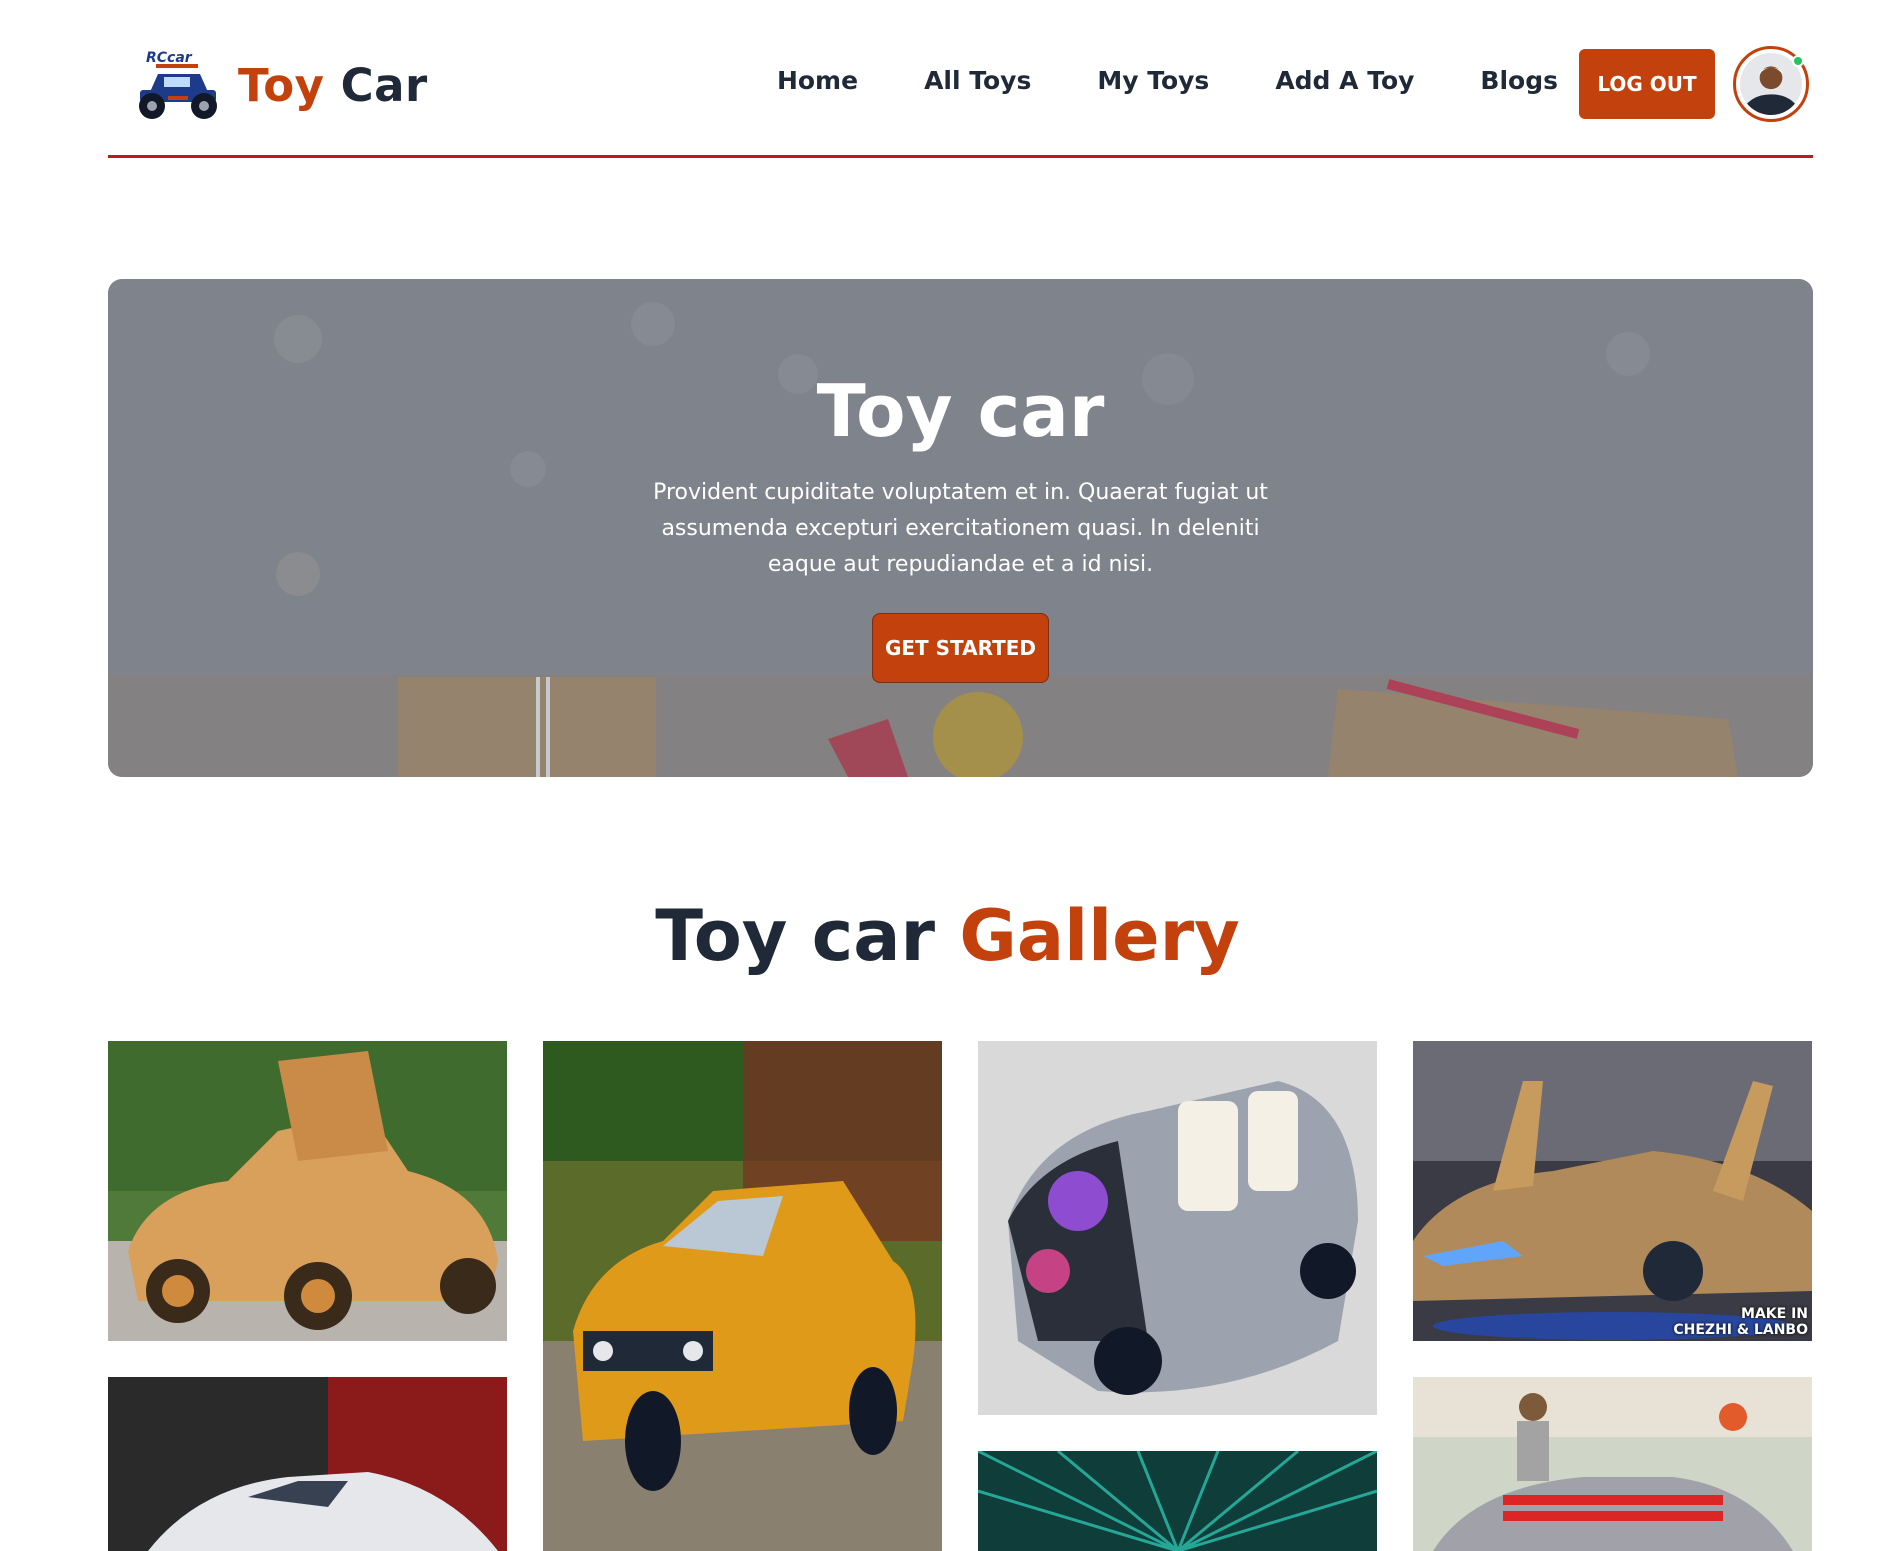 The width and height of the screenshot is (1895, 1551). Describe the element at coordinates (795, 936) in the screenshot. I see `gallery-heading-dark: Toy car` at that location.